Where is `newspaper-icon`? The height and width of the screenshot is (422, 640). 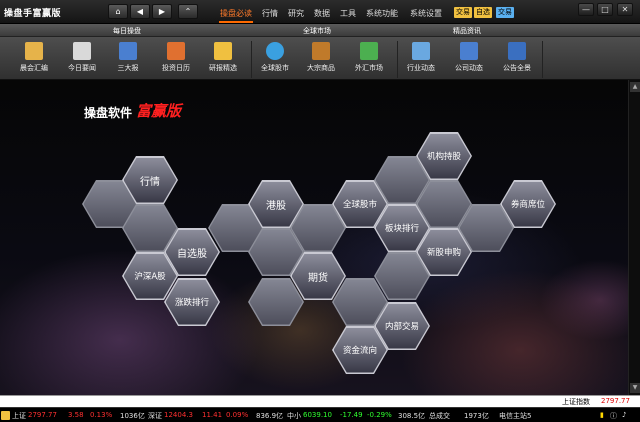 newspaper-icon is located at coordinates (128, 51).